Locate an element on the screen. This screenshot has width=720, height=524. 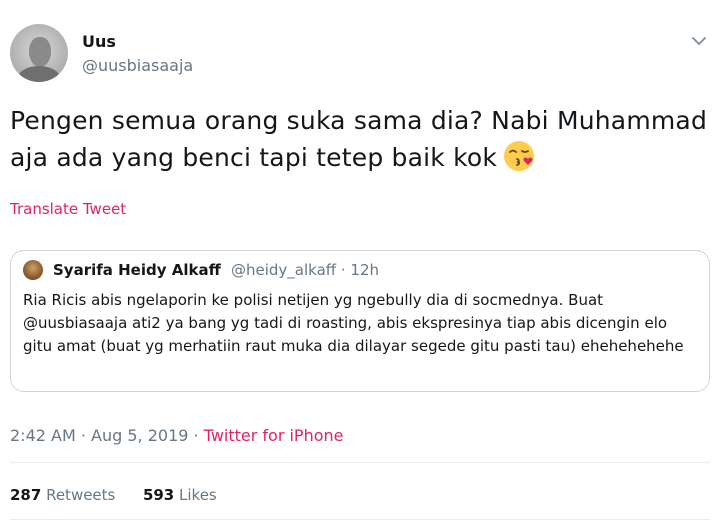
likes-stat: 593 Likes is located at coordinates (180, 495).